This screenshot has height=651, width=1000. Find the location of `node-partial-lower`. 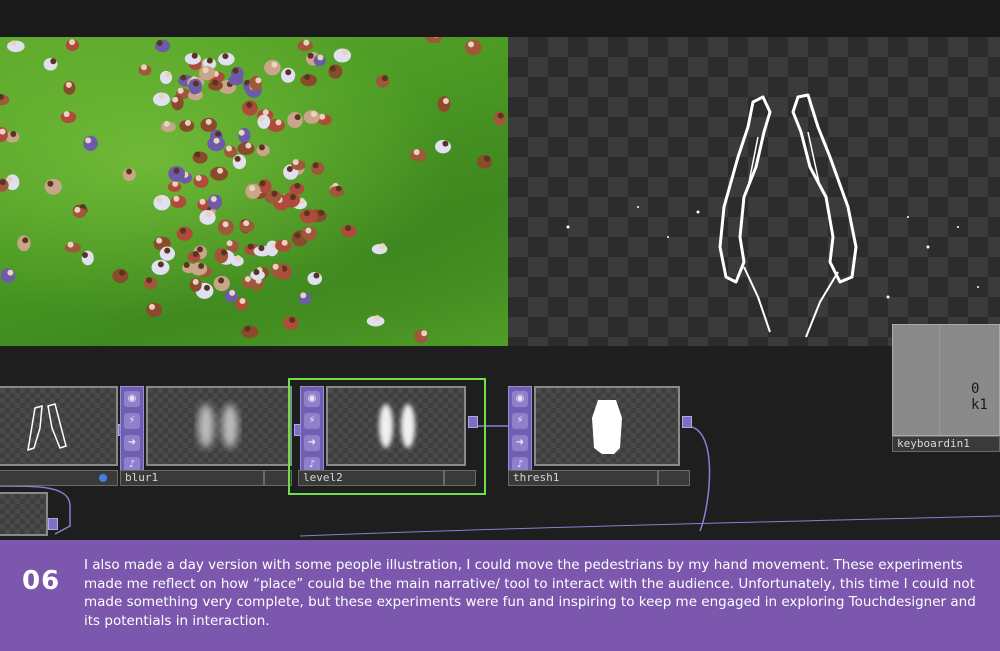

node-partial-lower is located at coordinates (29, 514).